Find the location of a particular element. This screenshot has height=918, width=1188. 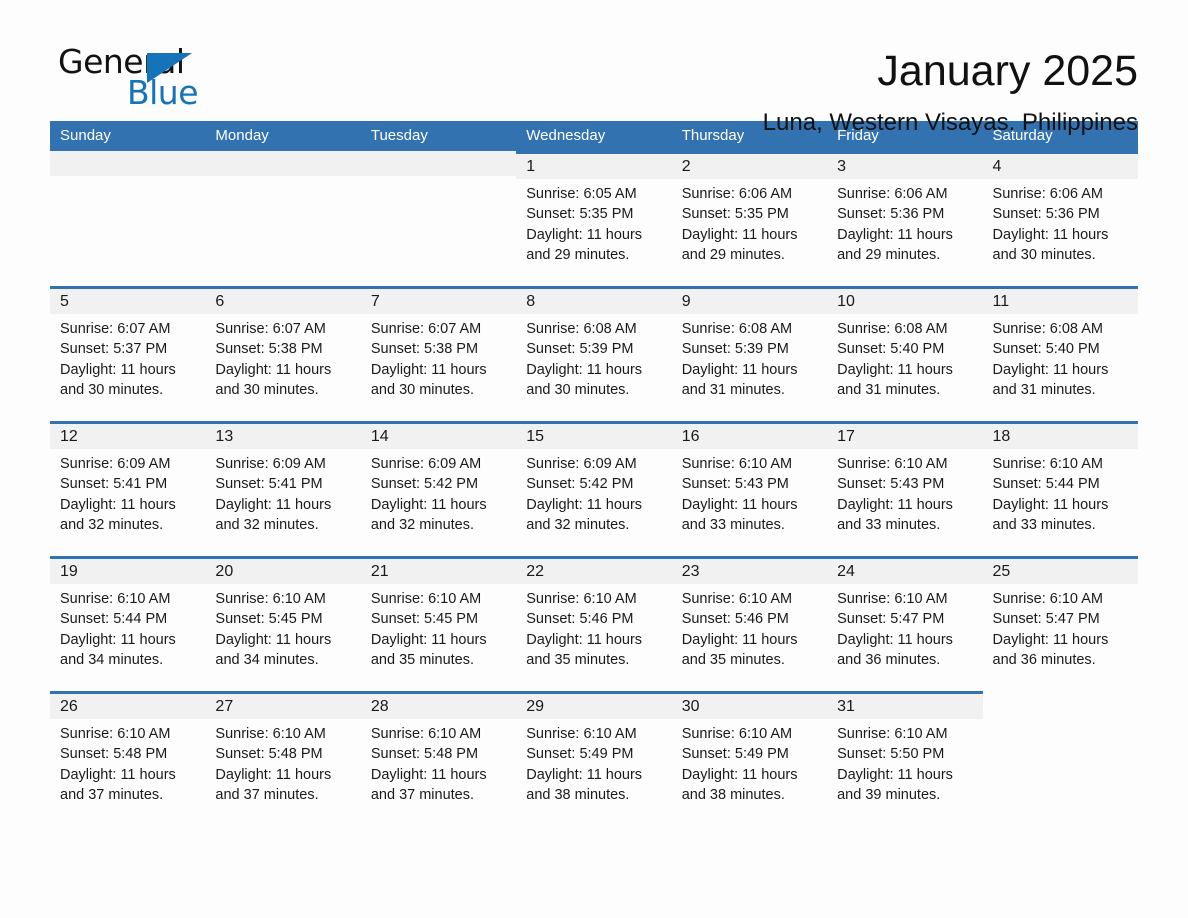

day-number: 11 is located at coordinates (1060, 301).